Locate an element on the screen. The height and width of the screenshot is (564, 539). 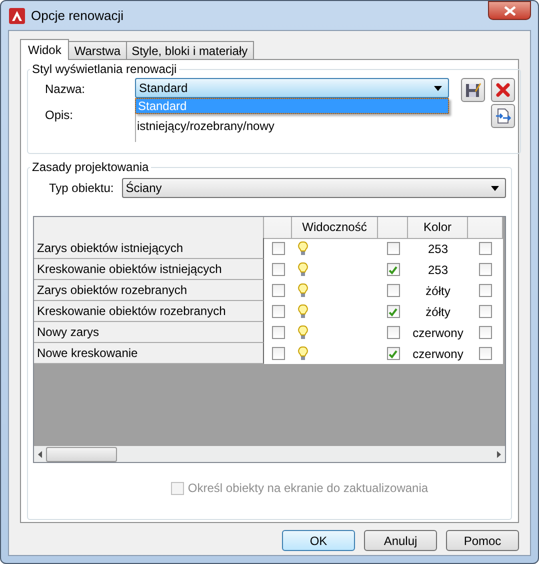
column-header: Widoczność is located at coordinates (335, 228).